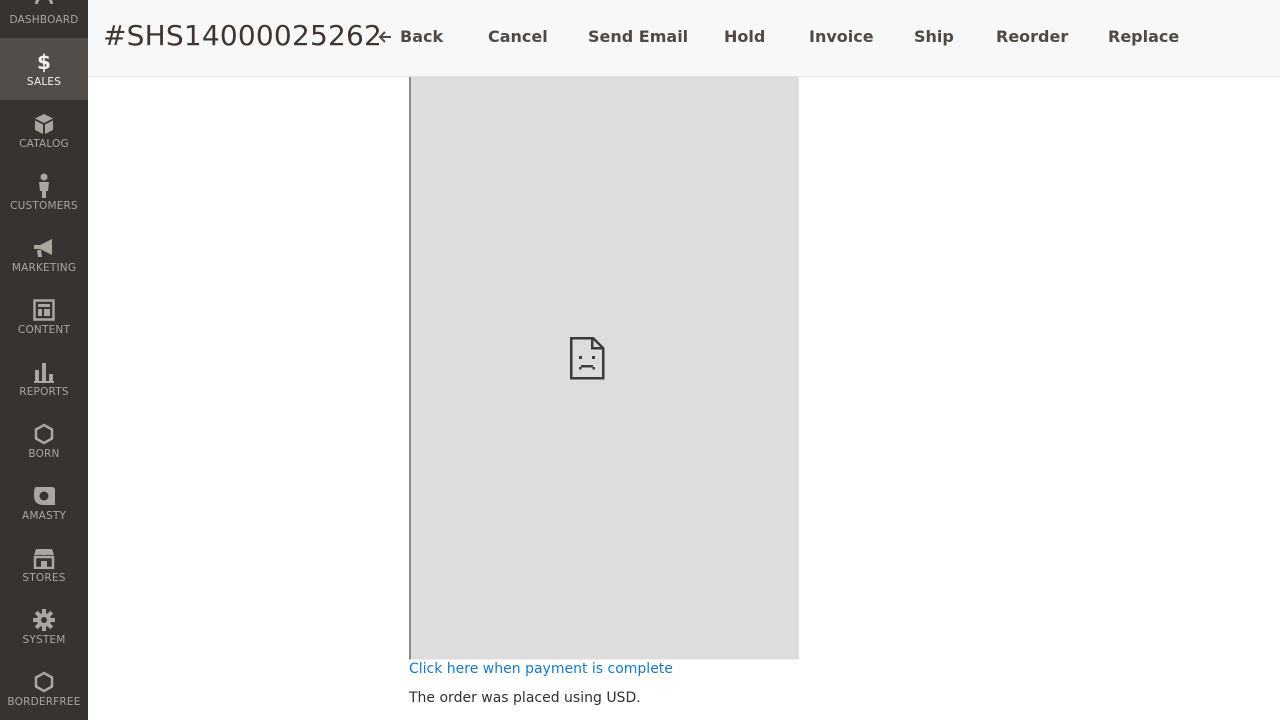 The width and height of the screenshot is (1280, 720). I want to click on cube-icon, so click(44, 124).